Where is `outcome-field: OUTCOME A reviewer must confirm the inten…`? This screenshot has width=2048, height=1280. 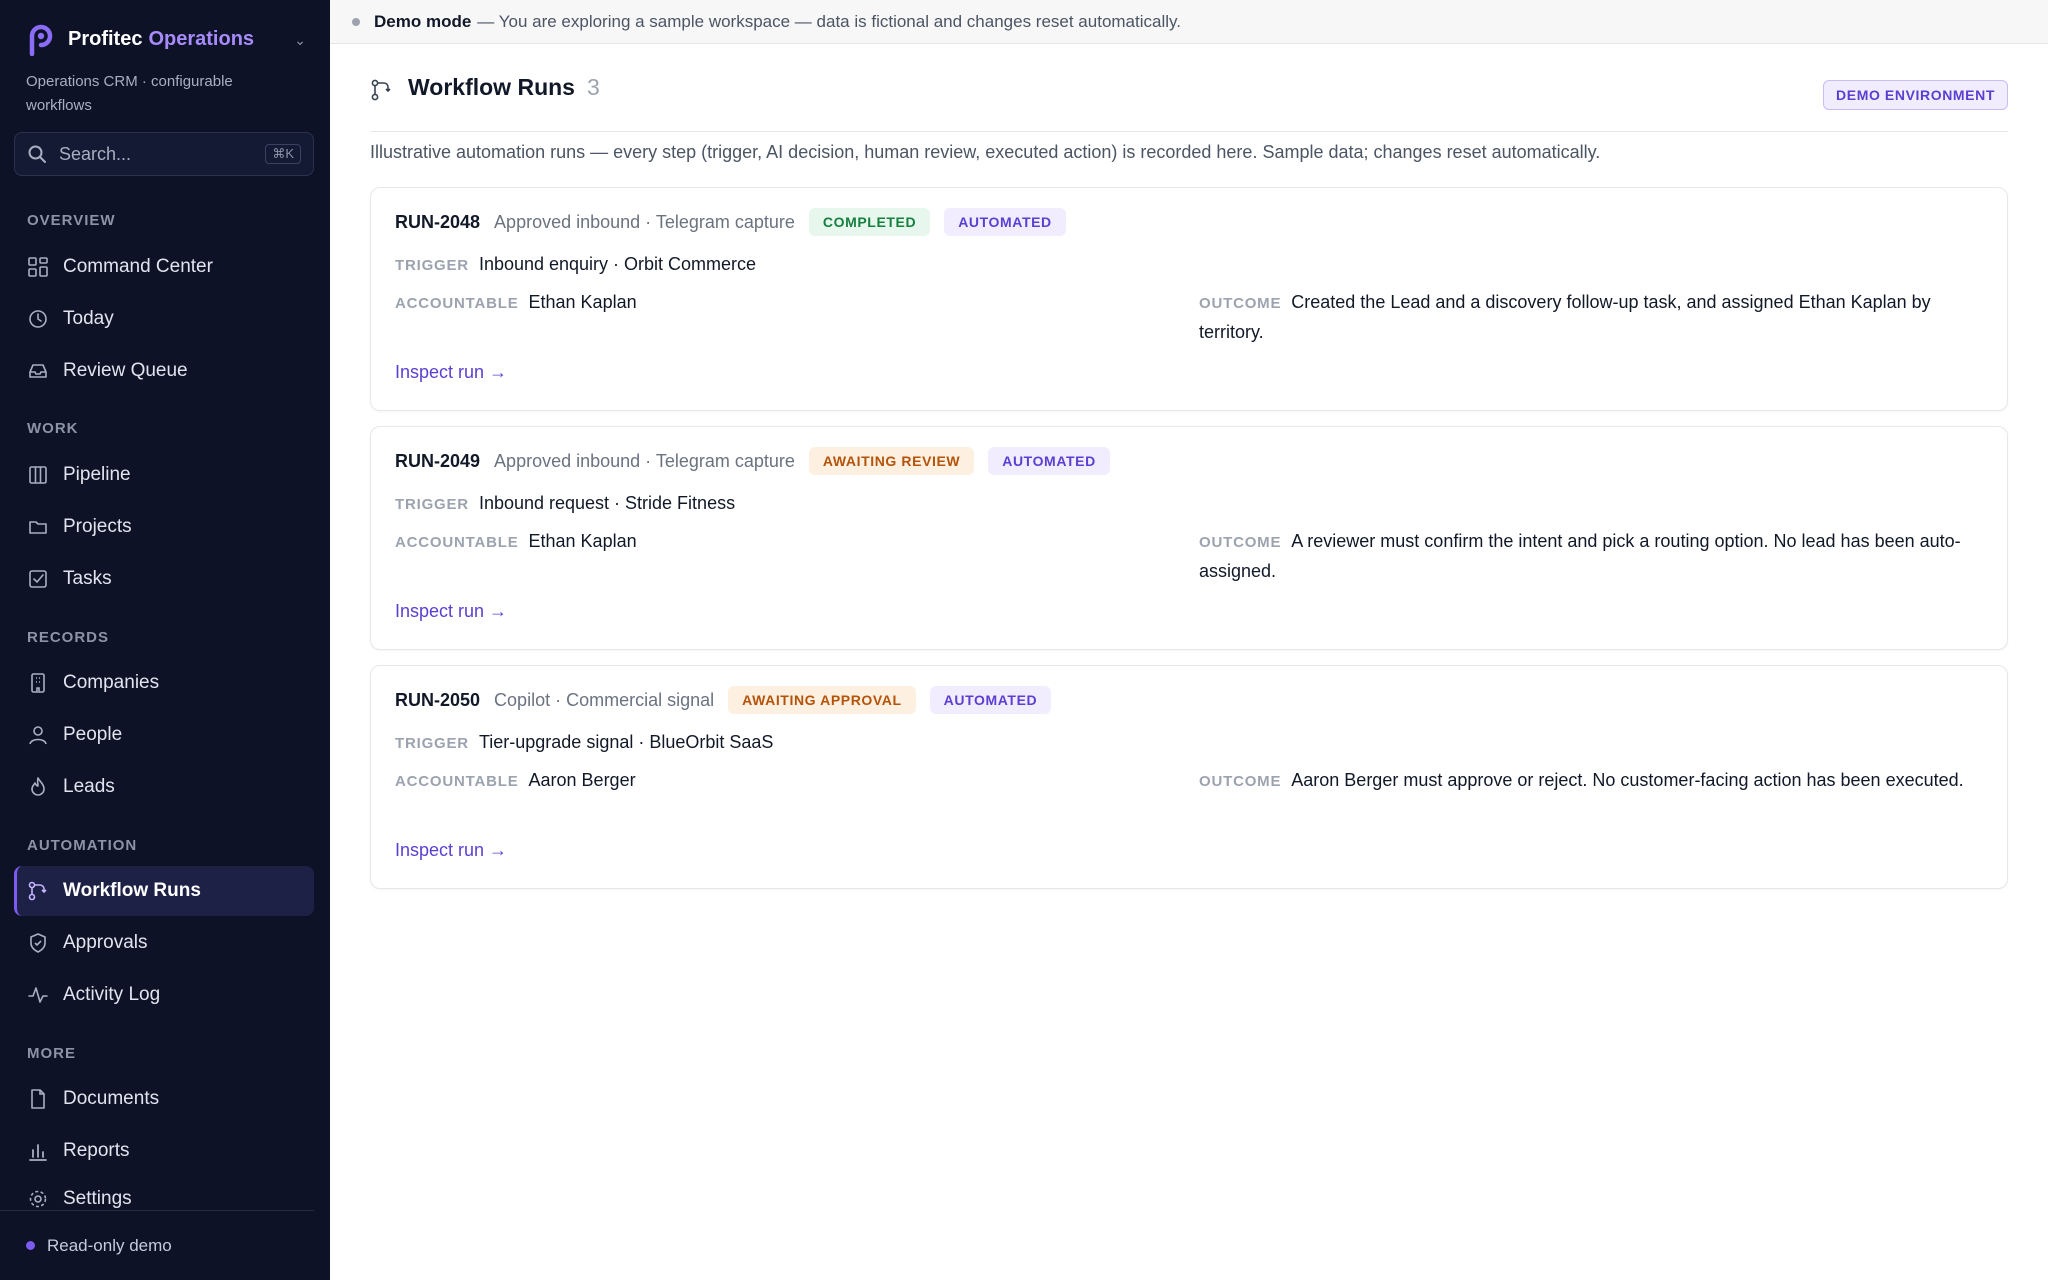 outcome-field: OUTCOME A reviewer must confirm the inten… is located at coordinates (1594, 556).